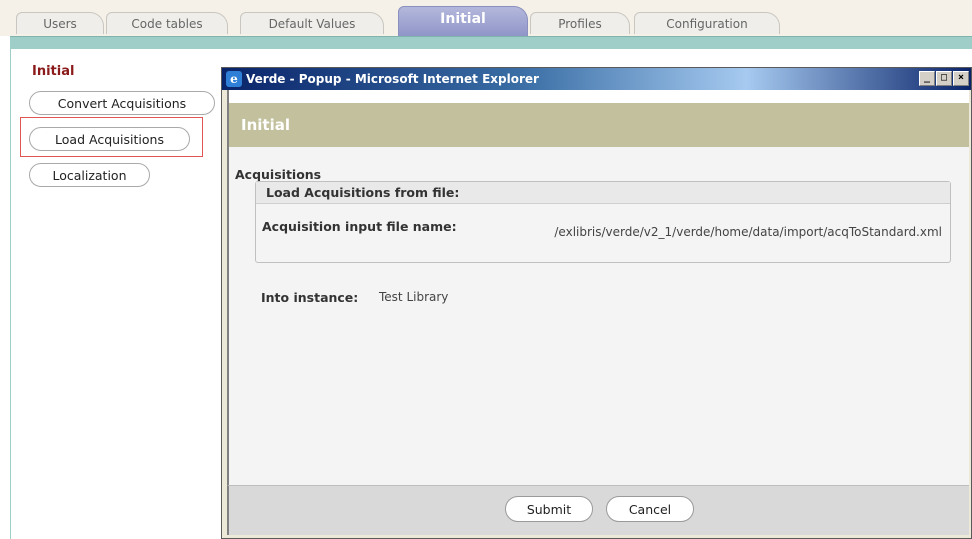 The width and height of the screenshot is (972, 539). Describe the element at coordinates (310, 297) in the screenshot. I see `instance-label: Into instance:` at that location.